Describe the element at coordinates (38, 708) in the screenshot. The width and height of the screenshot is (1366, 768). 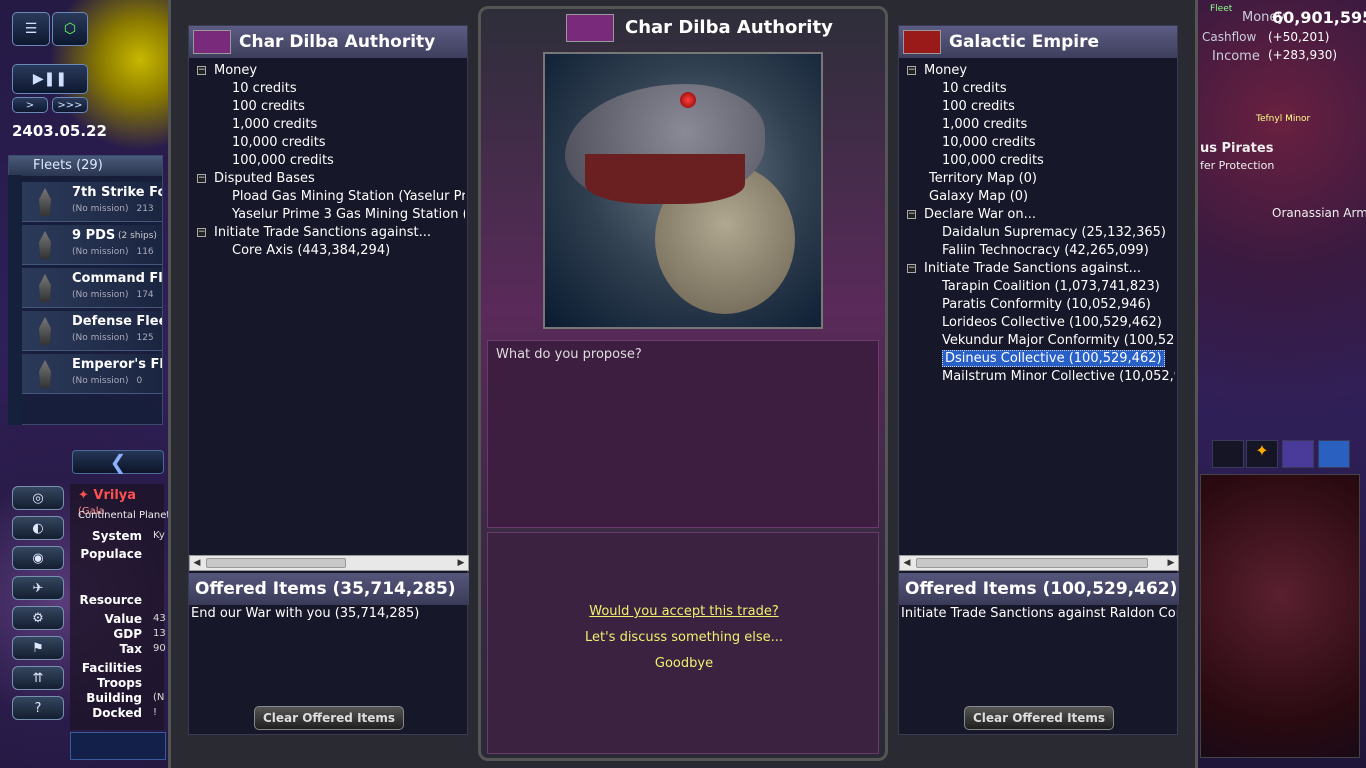
I see `help-icon: ?` at that location.